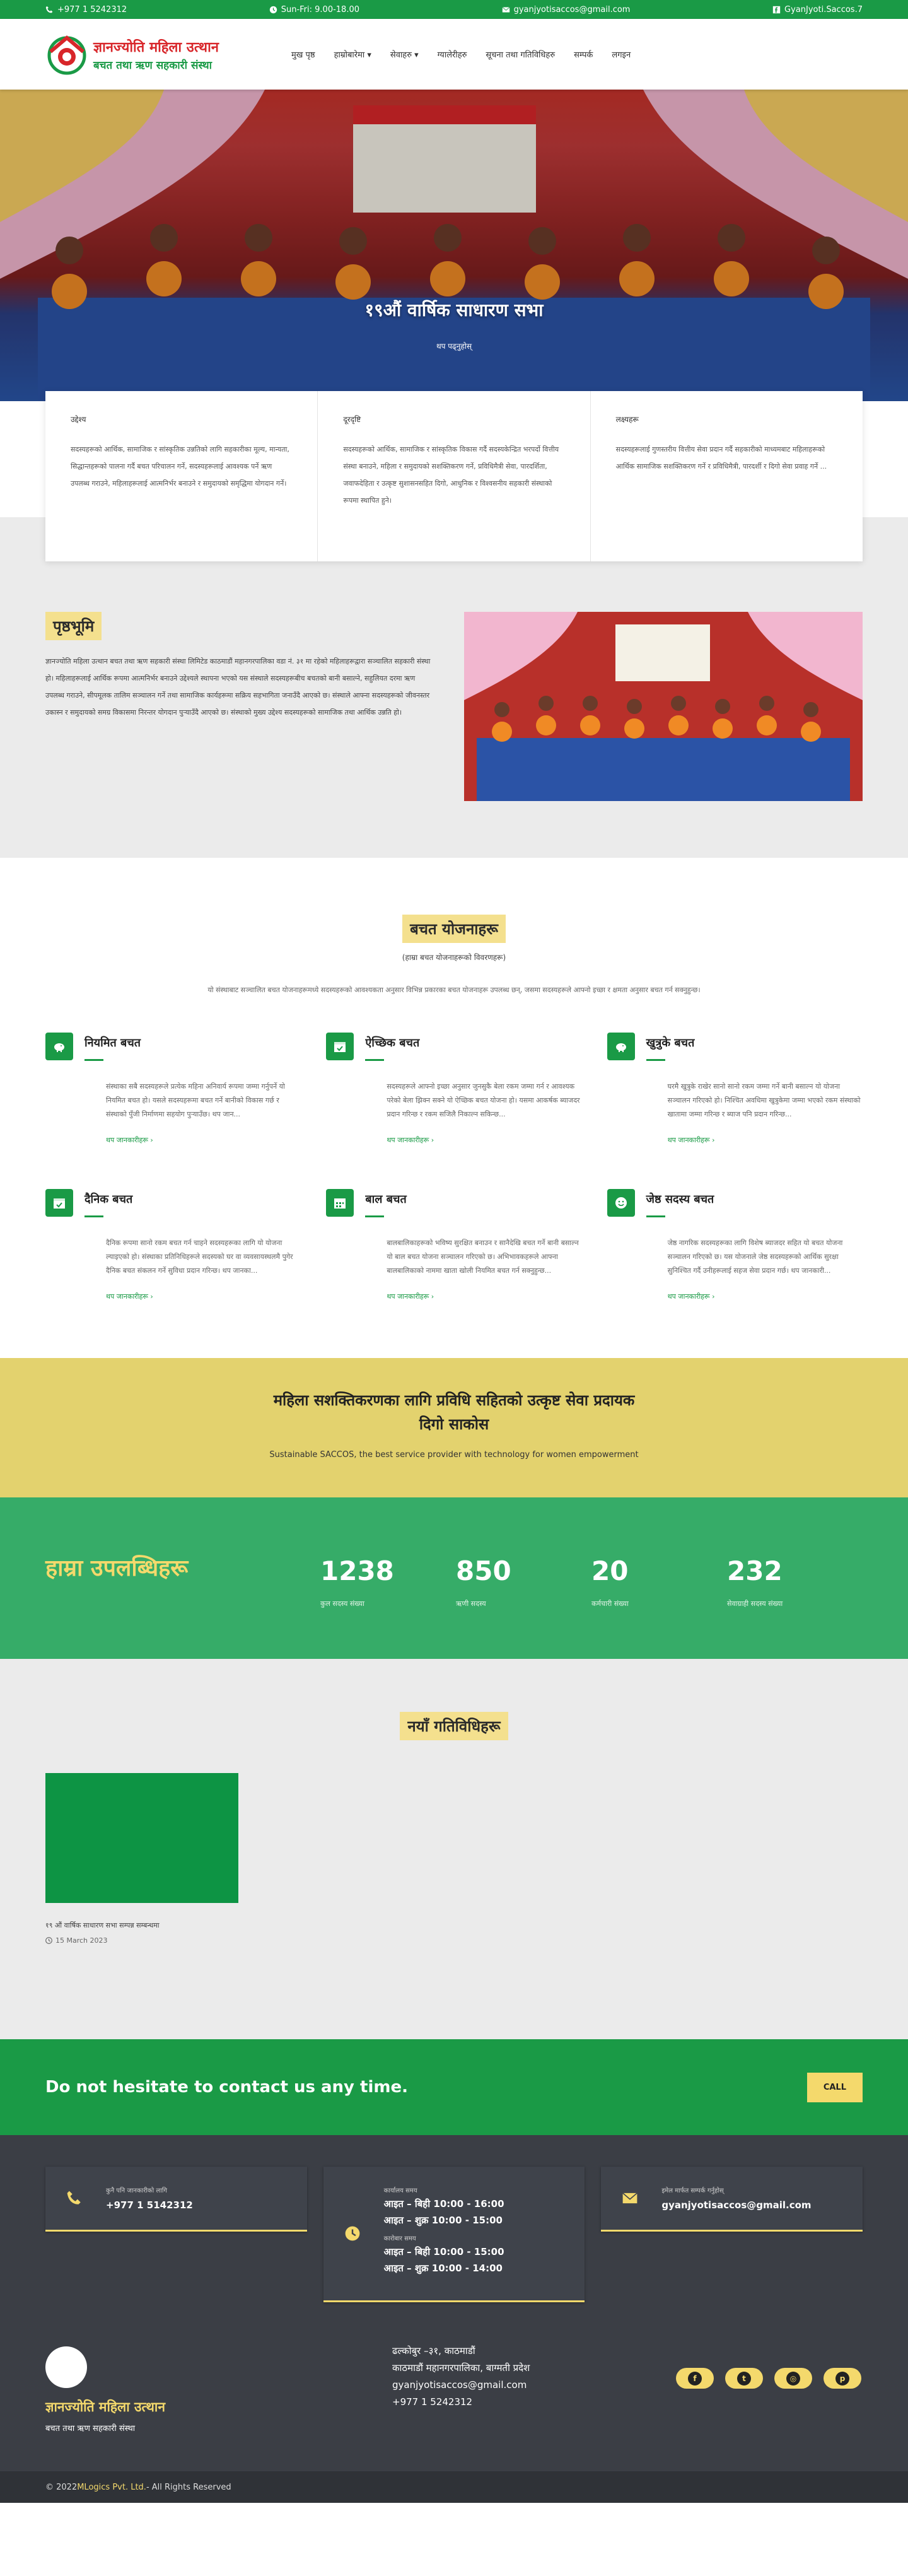 The height and width of the screenshot is (2576, 908). I want to click on stat-borrowers: 850 ऋणी सदस्य, so click(523, 1581).